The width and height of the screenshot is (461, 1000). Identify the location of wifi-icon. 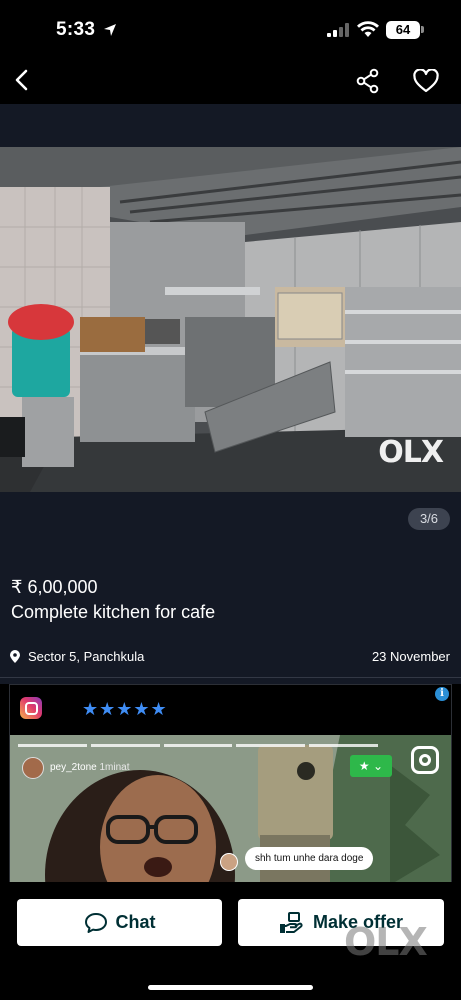
(368, 29).